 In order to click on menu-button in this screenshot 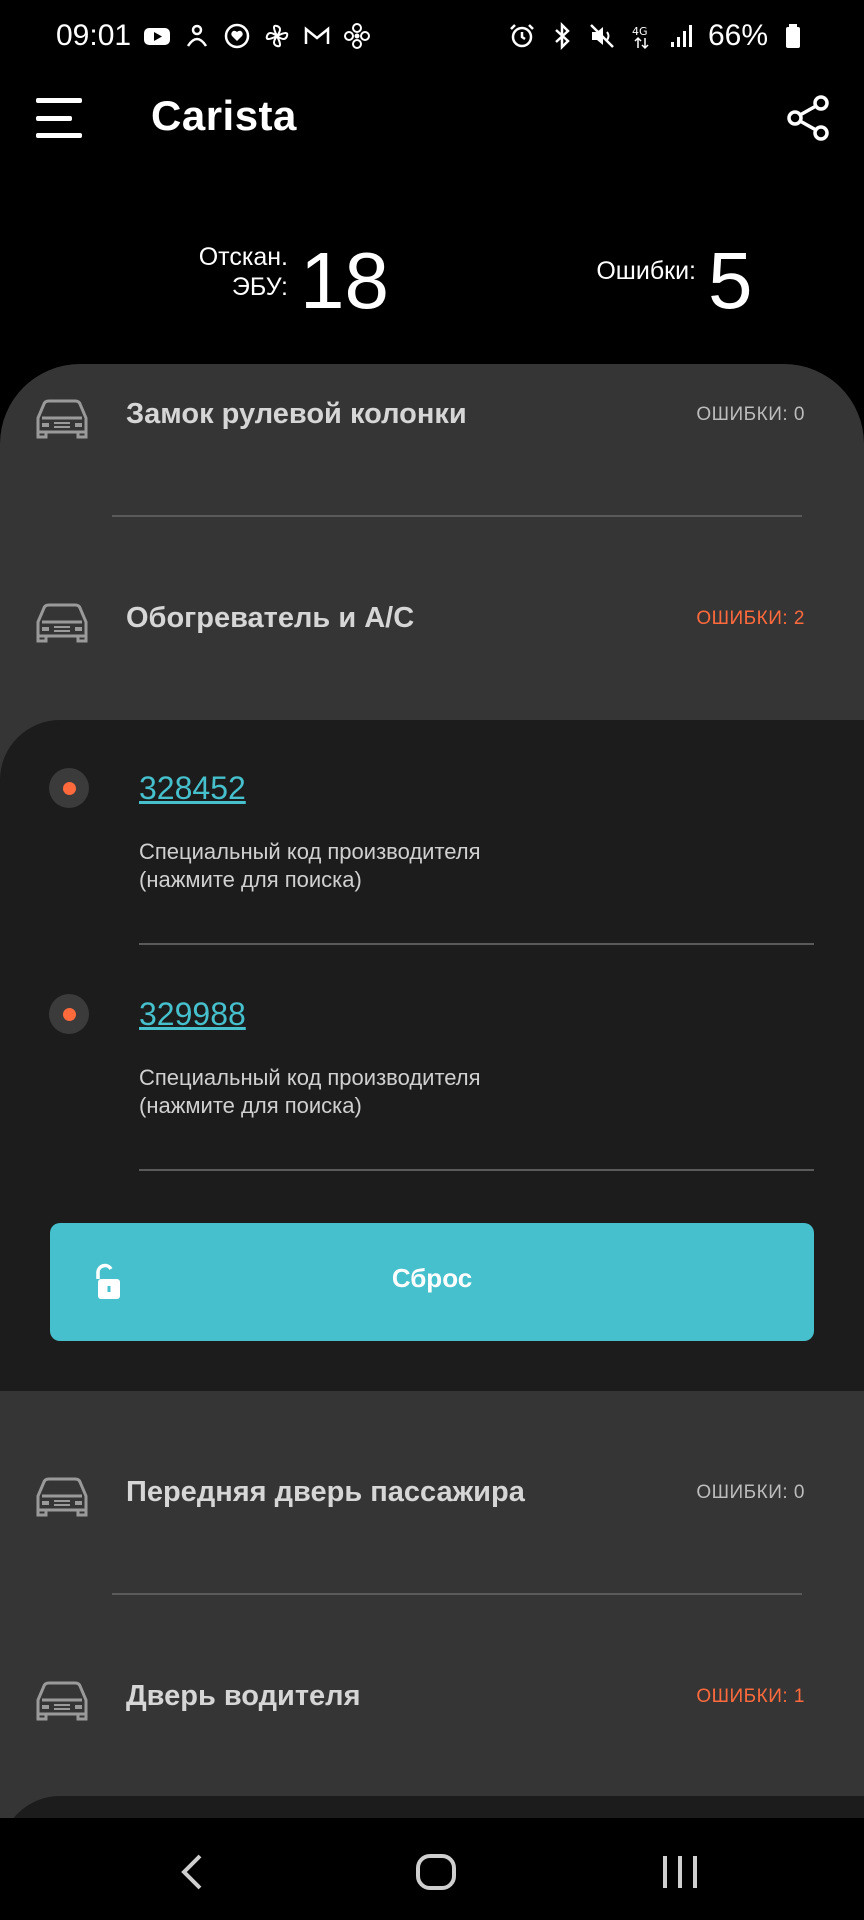, I will do `click(60, 118)`.